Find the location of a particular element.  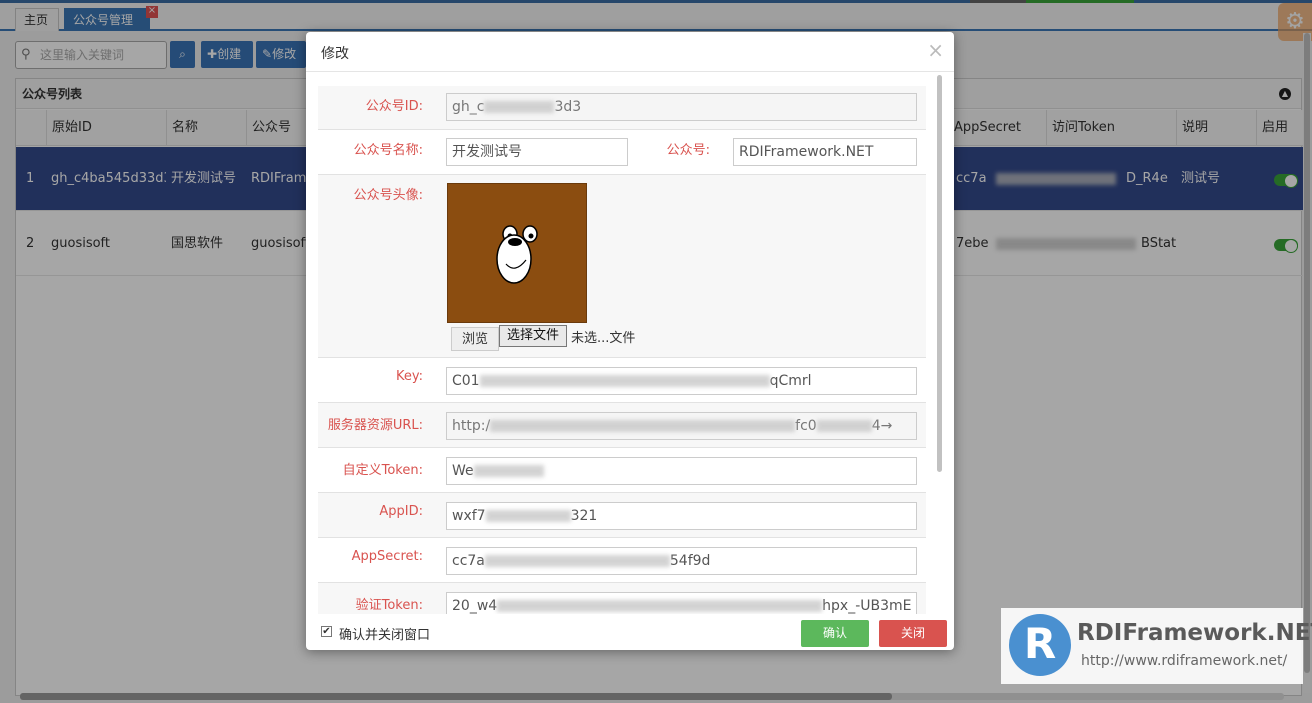

bear-avatar-icon is located at coordinates (517, 254).